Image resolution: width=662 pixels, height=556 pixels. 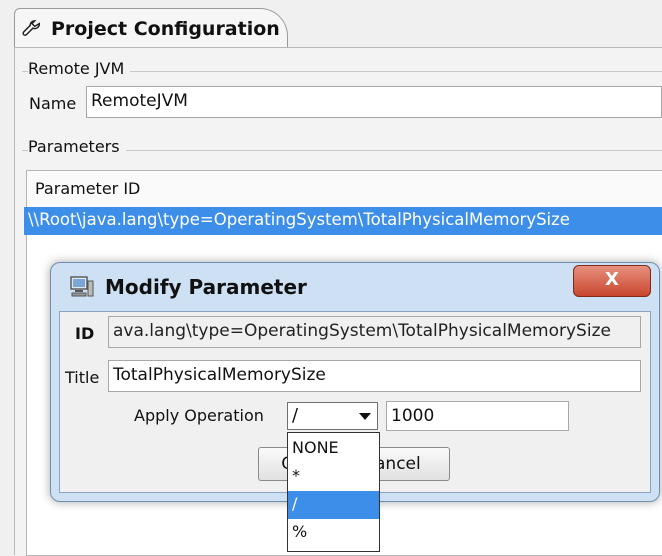 What do you see at coordinates (612, 281) in the screenshot?
I see `close-button: X` at bounding box center [612, 281].